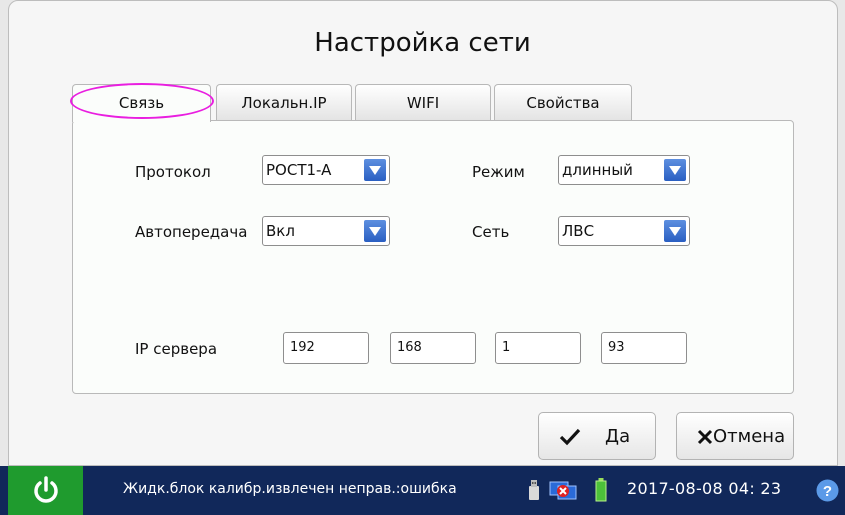 The width and height of the screenshot is (845, 515). Describe the element at coordinates (563, 490) in the screenshot. I see `network-disconnected-icon` at that location.